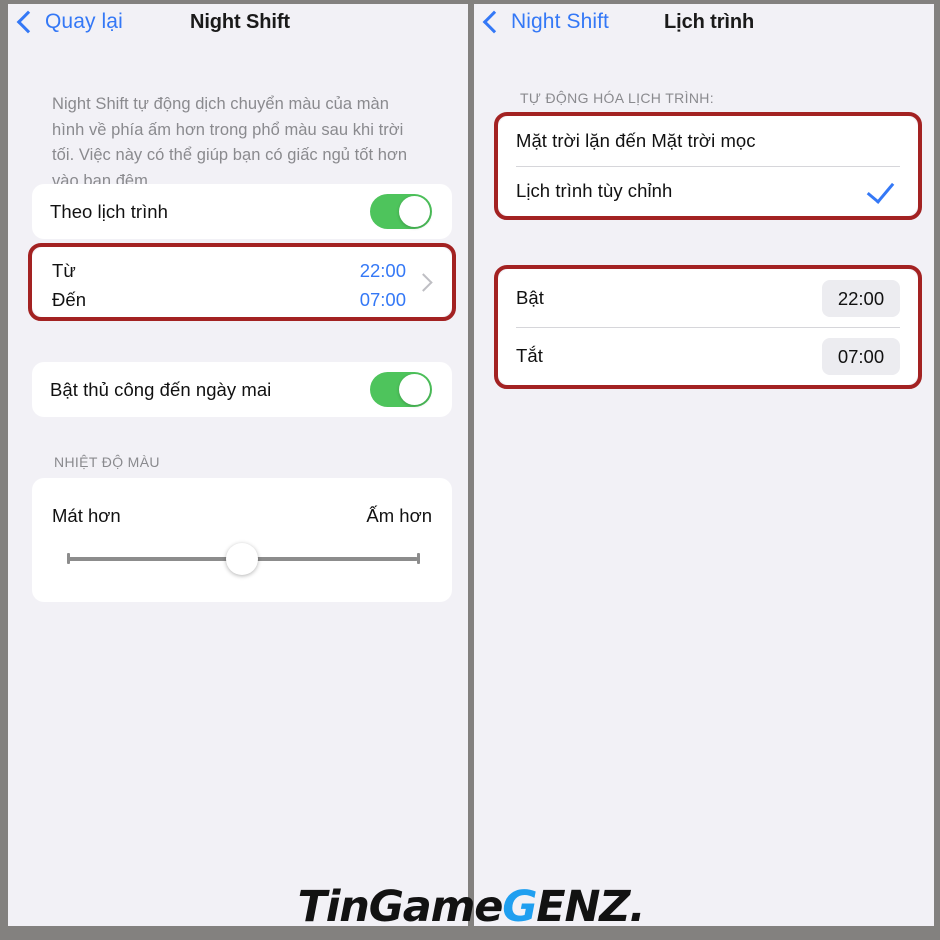  Describe the element at coordinates (529, 355) in the screenshot. I see `schedule-off-label: Tắt` at that location.